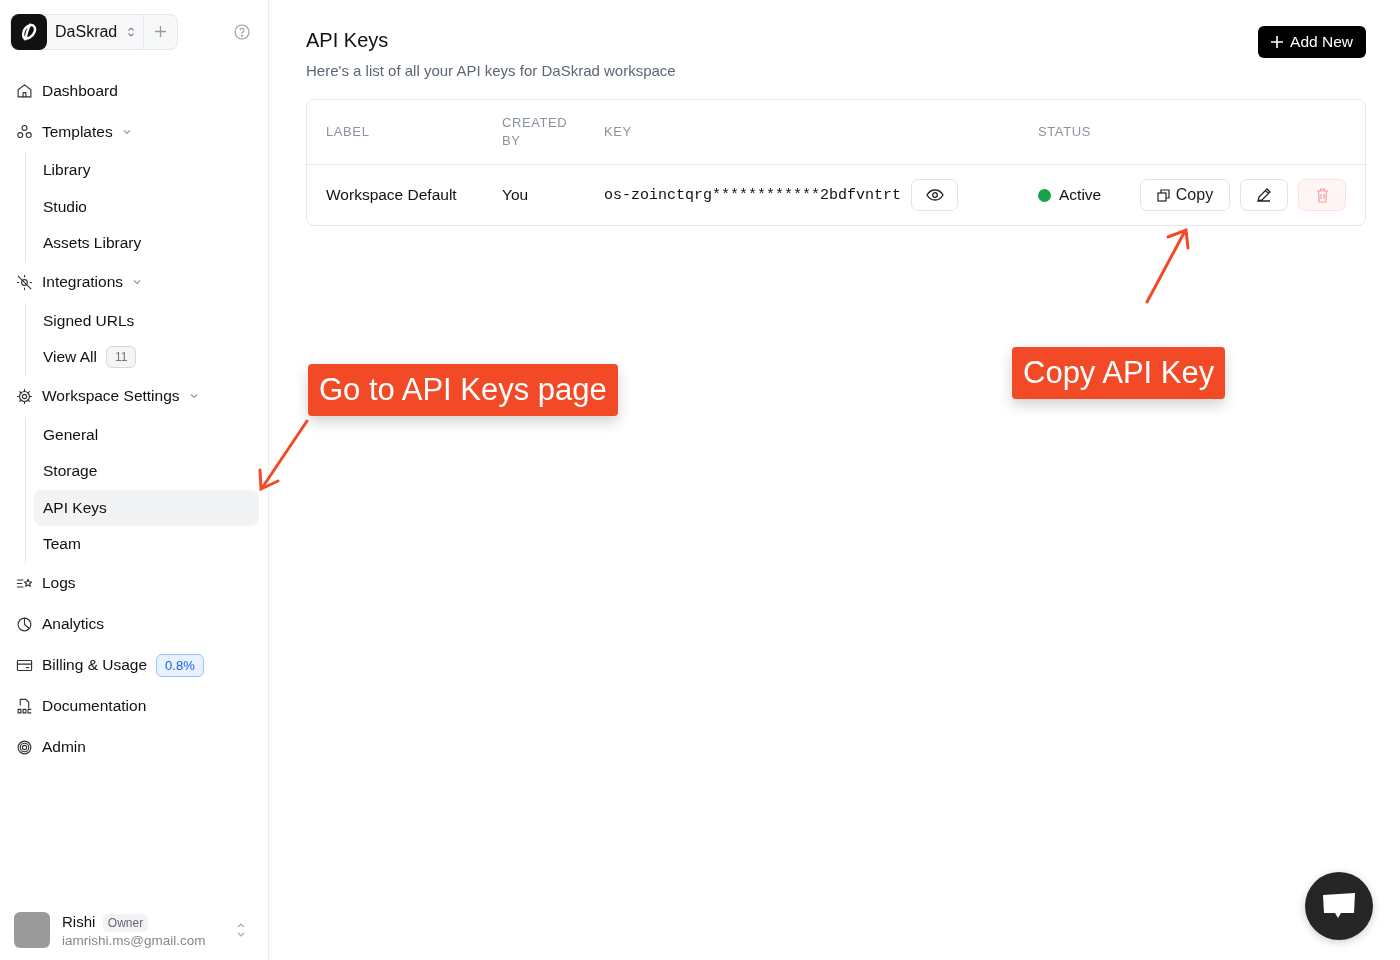 The width and height of the screenshot is (1400, 960). I want to click on reveal-button, so click(935, 195).